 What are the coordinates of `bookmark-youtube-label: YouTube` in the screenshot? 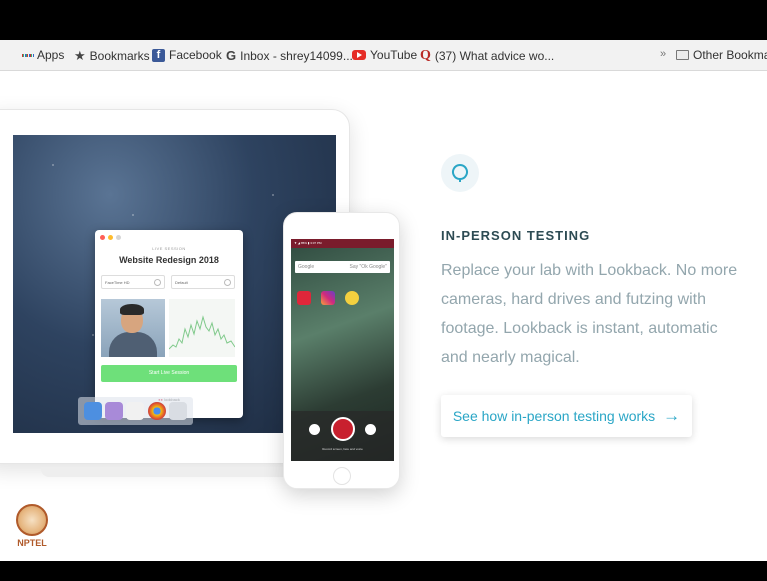 It's located at (394, 55).